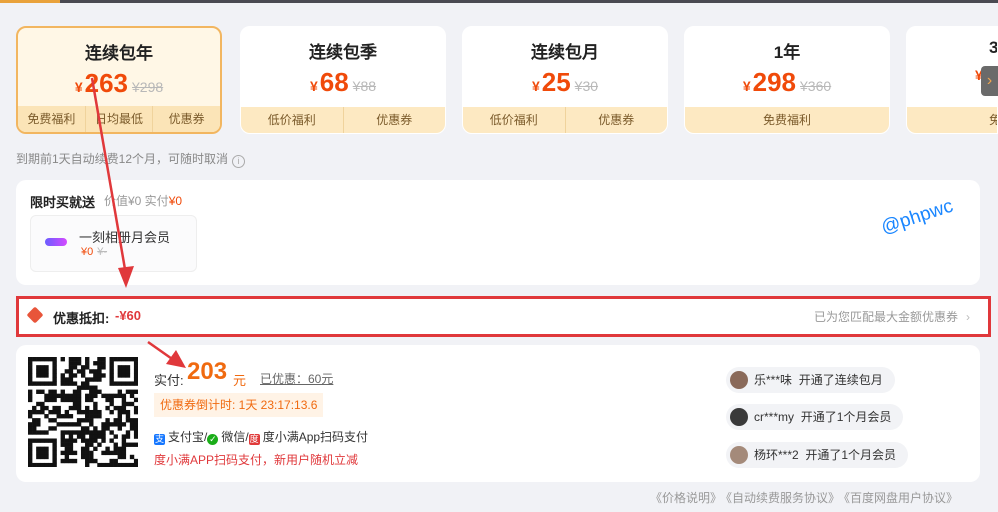  What do you see at coordinates (783, 498) in the screenshot?
I see `auto-renew-agreement-link: 《自动续费服务协议》` at bounding box center [783, 498].